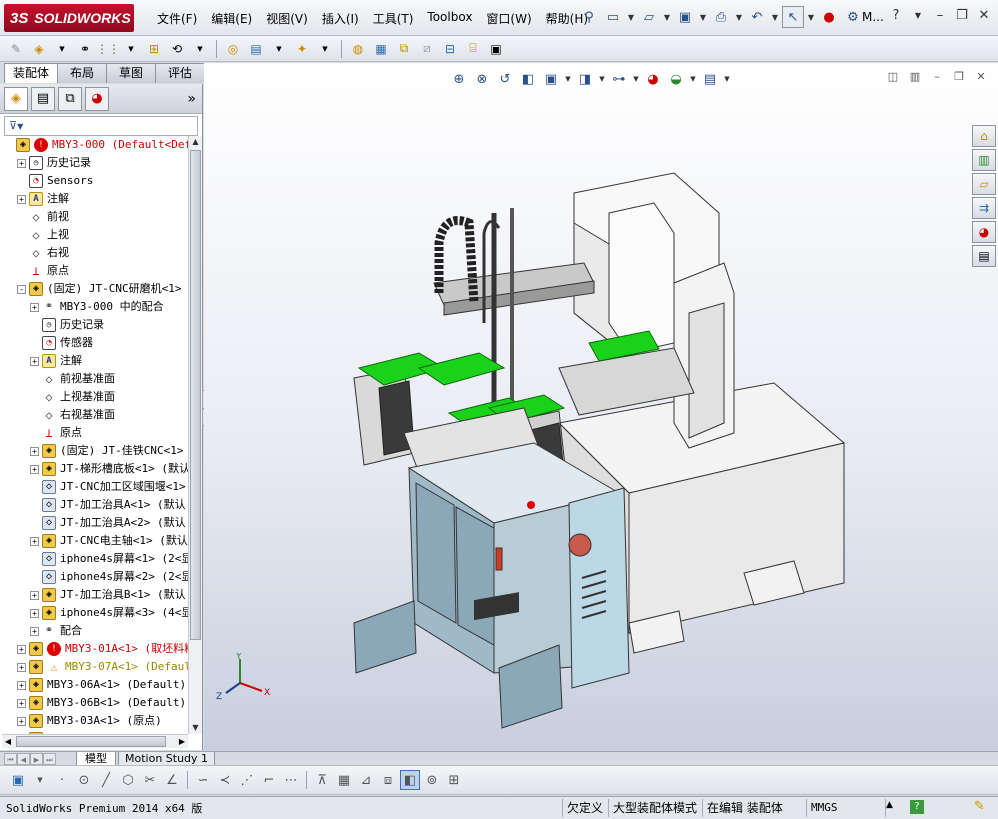 This screenshot has height=819, width=998. Describe the element at coordinates (256, 49) in the screenshot. I see `assembly-features-icon: ▤` at that location.